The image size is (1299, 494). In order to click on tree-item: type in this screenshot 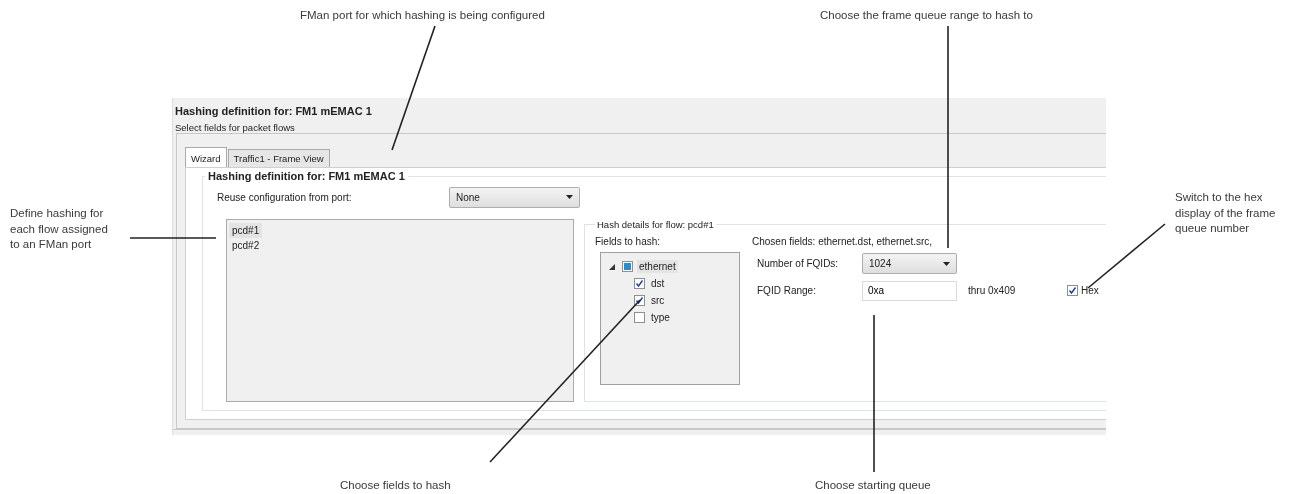, I will do `click(660, 317)`.